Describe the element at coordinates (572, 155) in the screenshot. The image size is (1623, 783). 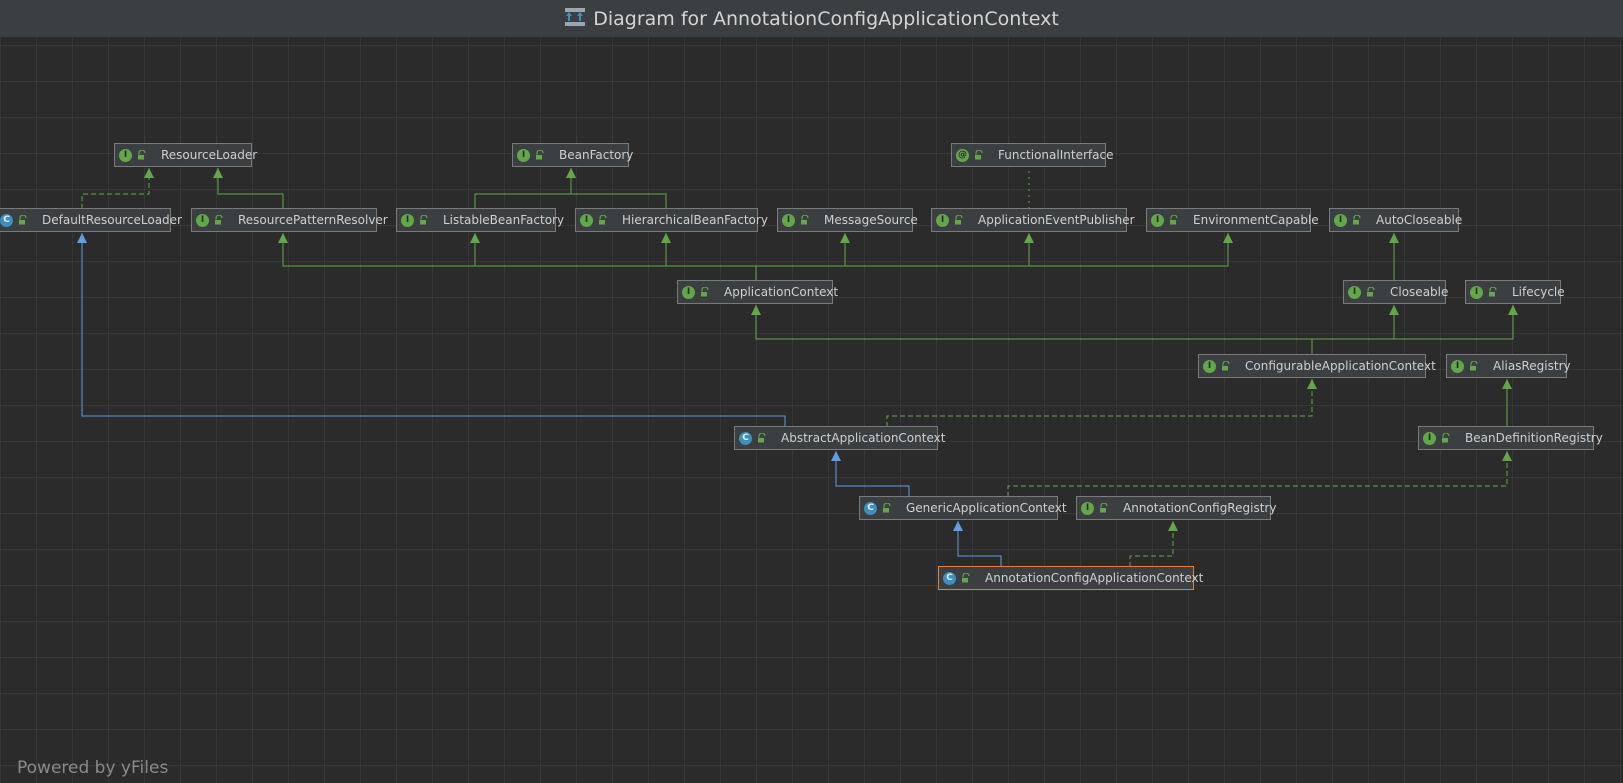
I see `node-bean-factory: I BeanFactory` at that location.